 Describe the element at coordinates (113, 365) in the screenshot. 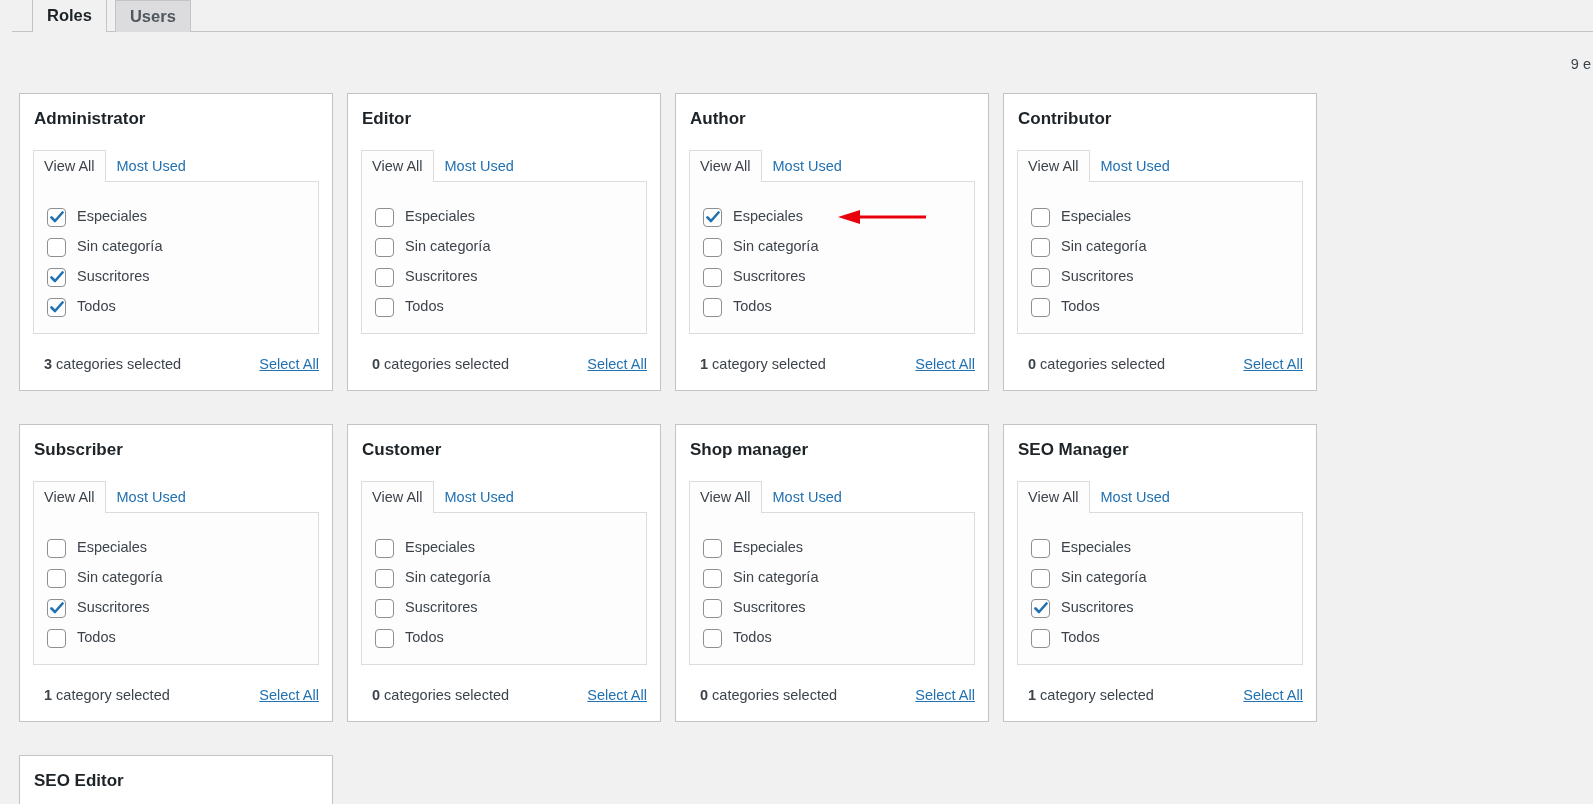

I see `selection-count: 3 categories selected` at that location.